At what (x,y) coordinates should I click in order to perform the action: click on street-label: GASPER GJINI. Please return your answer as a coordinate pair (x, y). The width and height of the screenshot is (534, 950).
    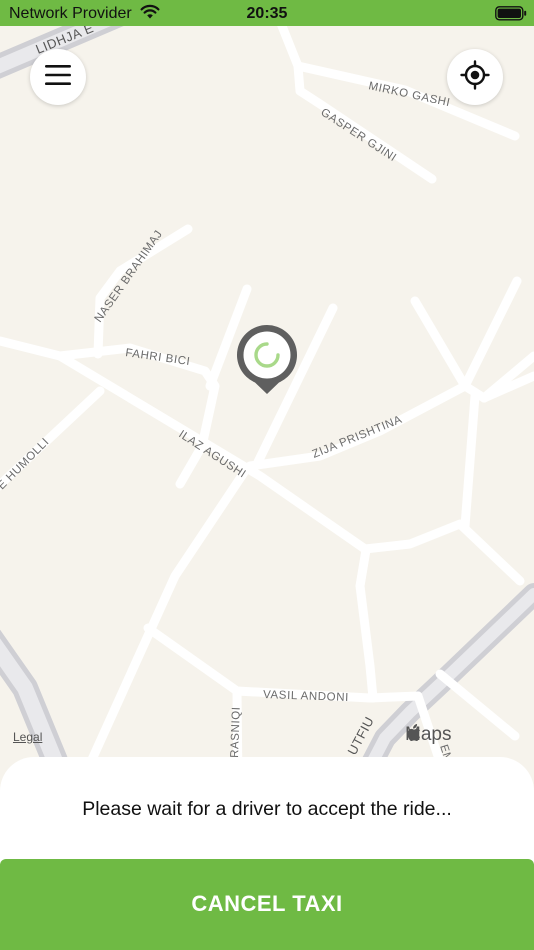
    Looking at the image, I should click on (358, 135).